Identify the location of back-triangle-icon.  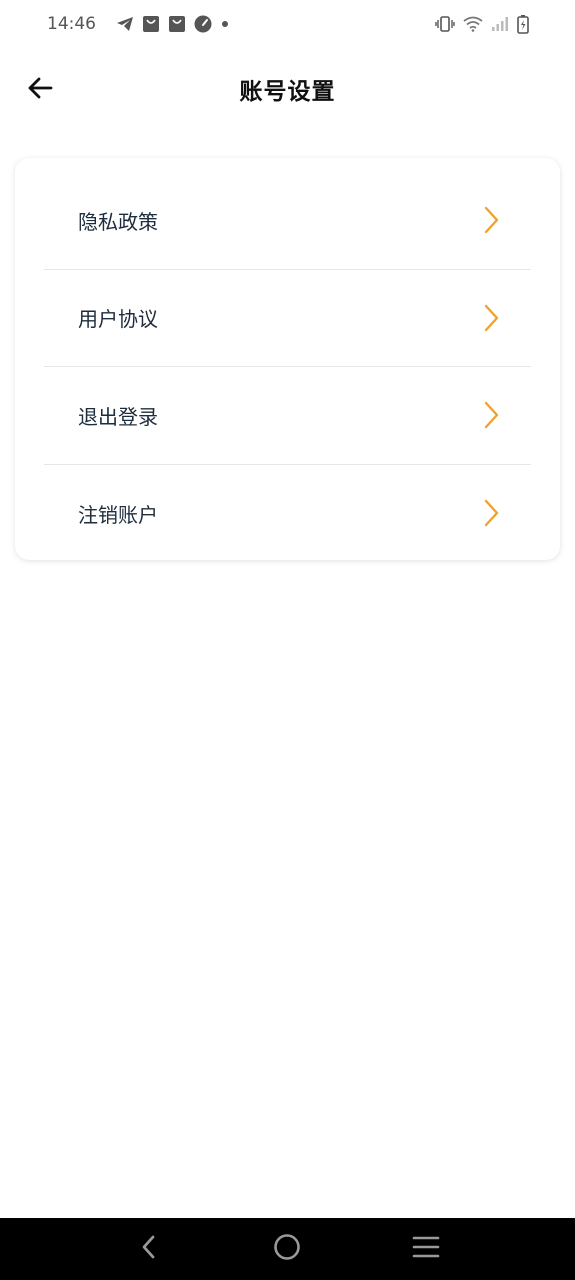
(149, 1249).